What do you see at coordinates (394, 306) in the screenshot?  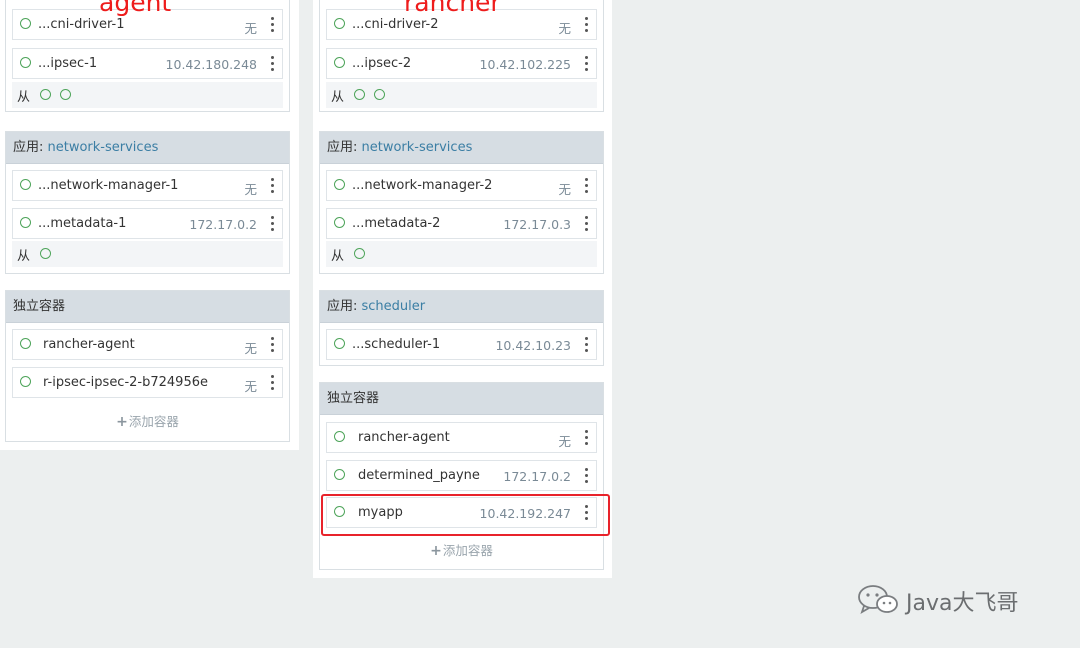 I see `app-link: scheduler` at bounding box center [394, 306].